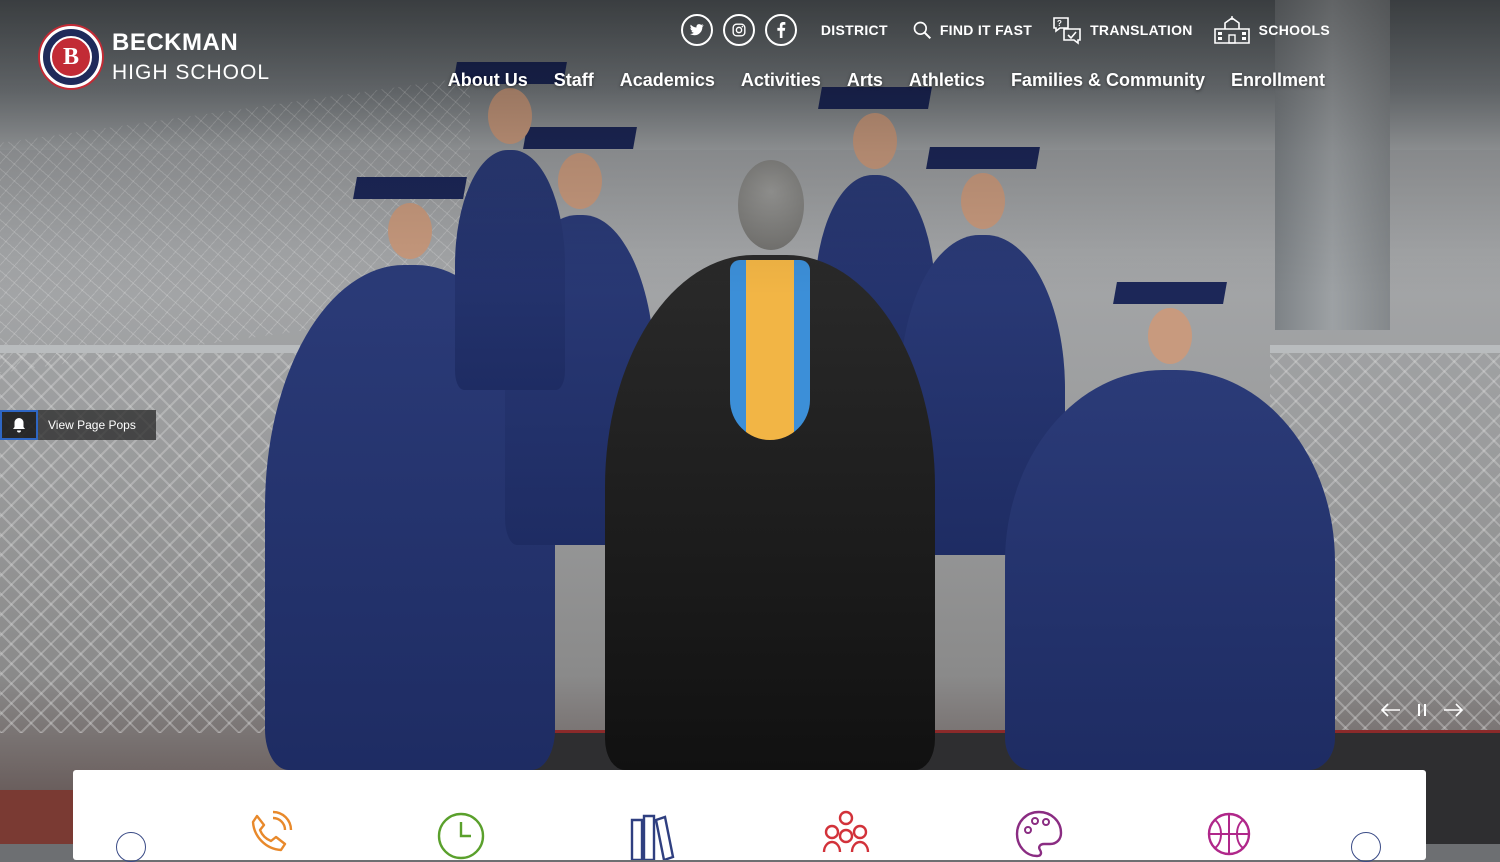 The image size is (1500, 862). Describe the element at coordinates (1391, 710) in the screenshot. I see `previous-slide-arrow-icon` at that location.